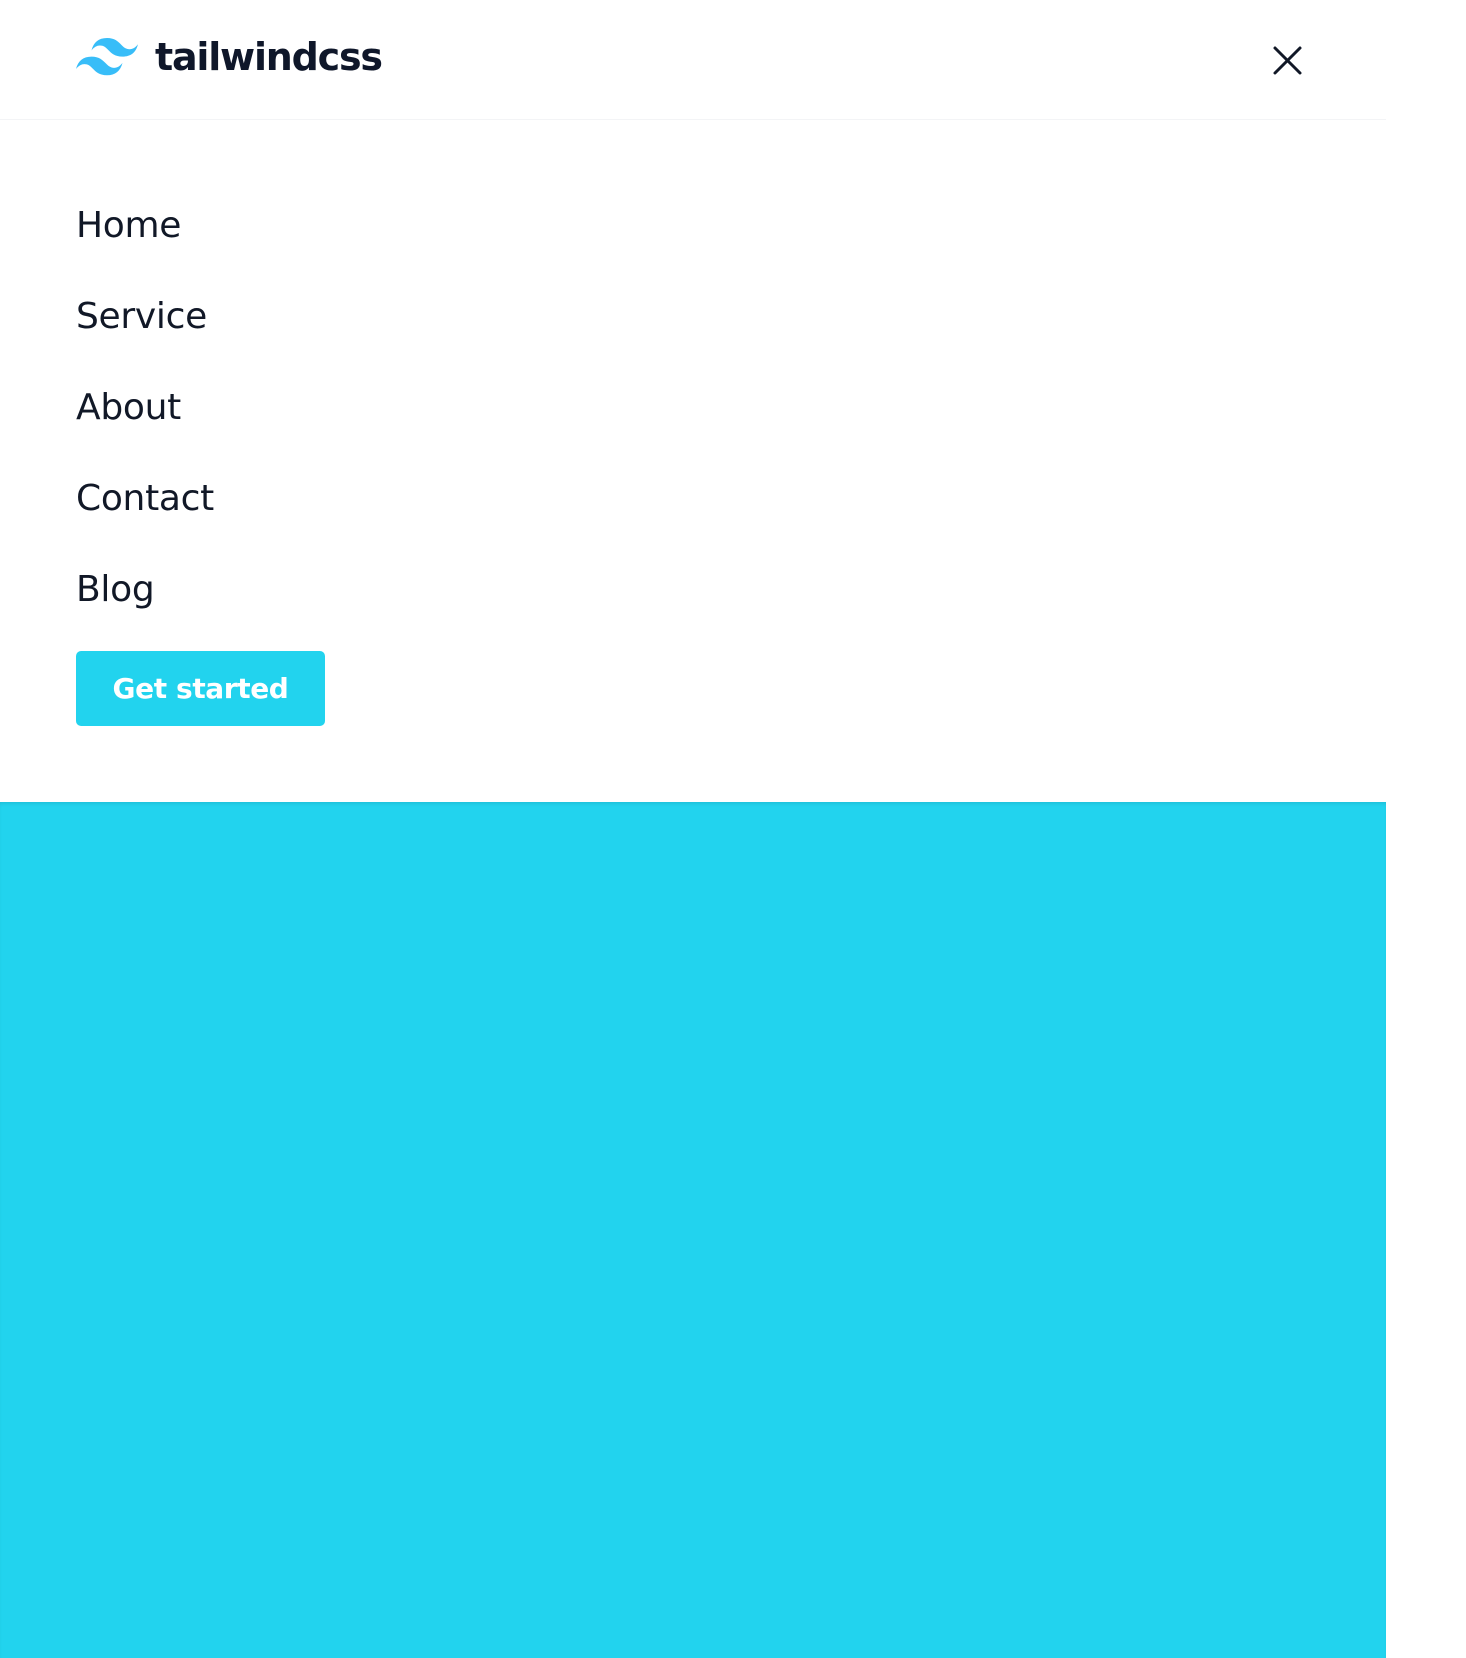 The image size is (1466, 1658). Describe the element at coordinates (145, 499) in the screenshot. I see `nav-link-contact: Contact` at that location.